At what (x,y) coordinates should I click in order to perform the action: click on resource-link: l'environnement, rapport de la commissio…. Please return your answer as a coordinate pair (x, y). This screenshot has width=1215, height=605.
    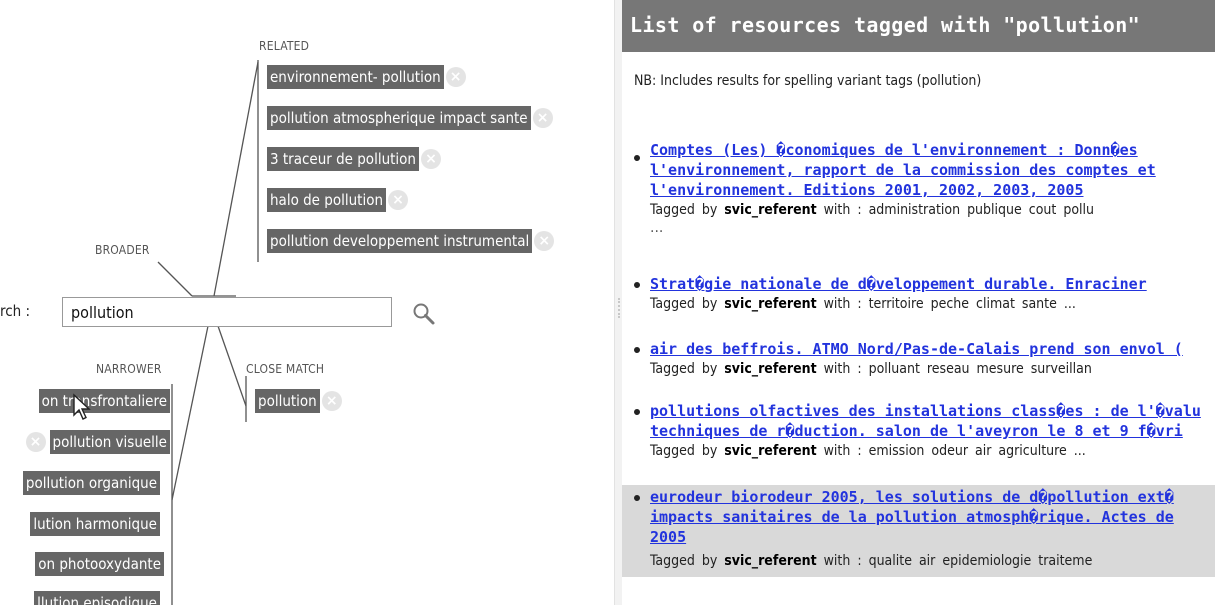
    Looking at the image, I should click on (932, 170).